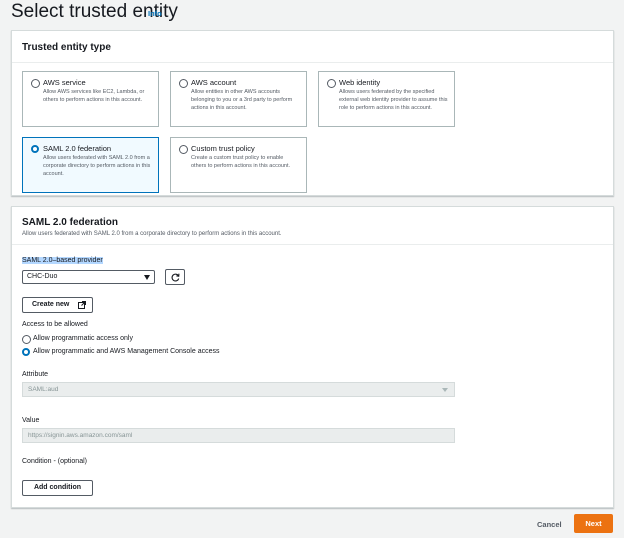  I want to click on attribute-select: SAML:aud, so click(238, 389).